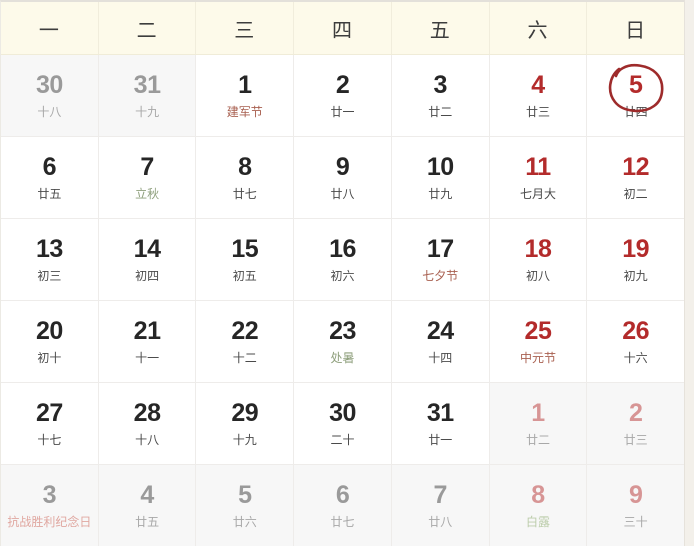 The image size is (694, 546). I want to click on day-lunar-label: 廿九, so click(440, 194).